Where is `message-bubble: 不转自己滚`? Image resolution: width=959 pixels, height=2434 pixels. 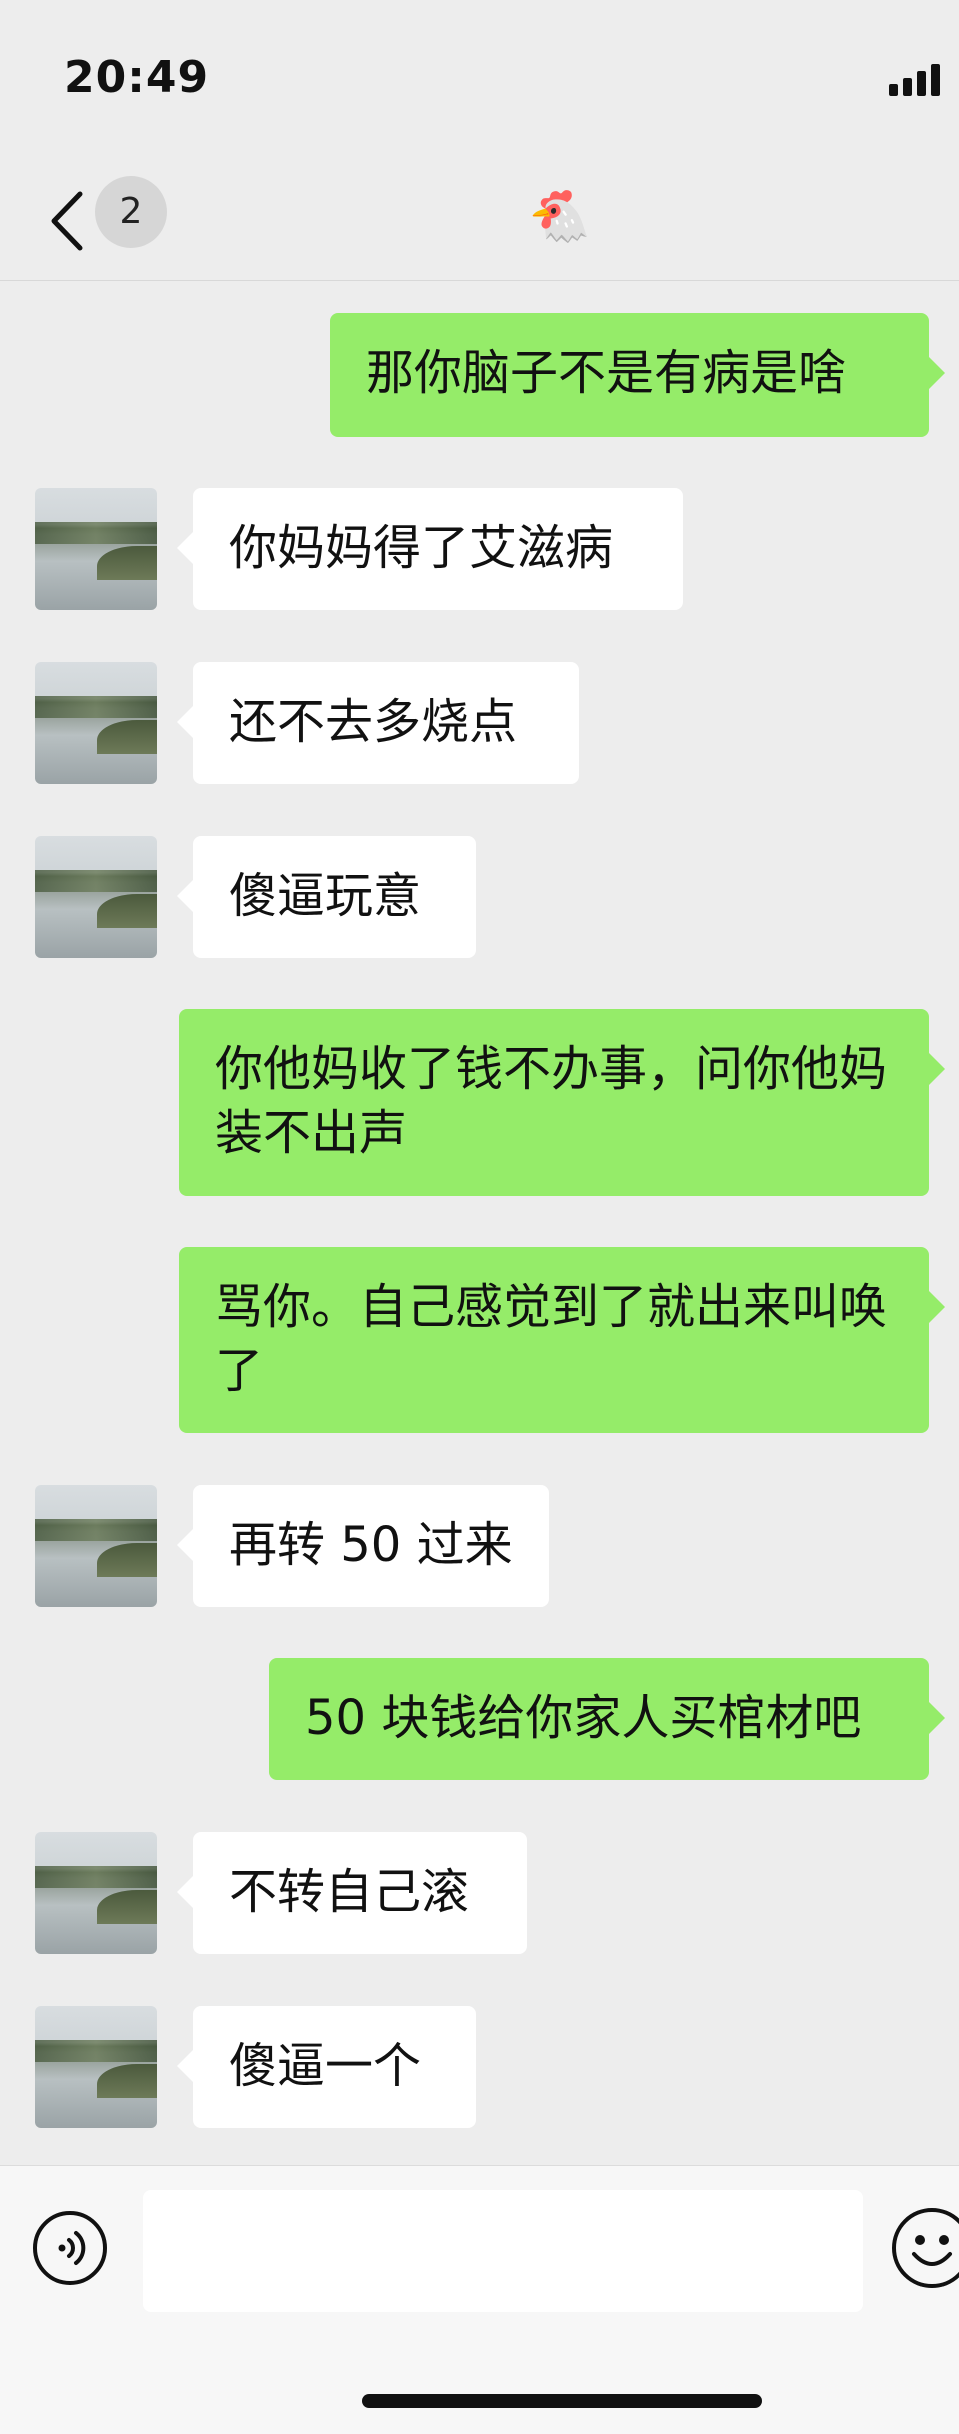 message-bubble: 不转自己滚 is located at coordinates (352, 1893).